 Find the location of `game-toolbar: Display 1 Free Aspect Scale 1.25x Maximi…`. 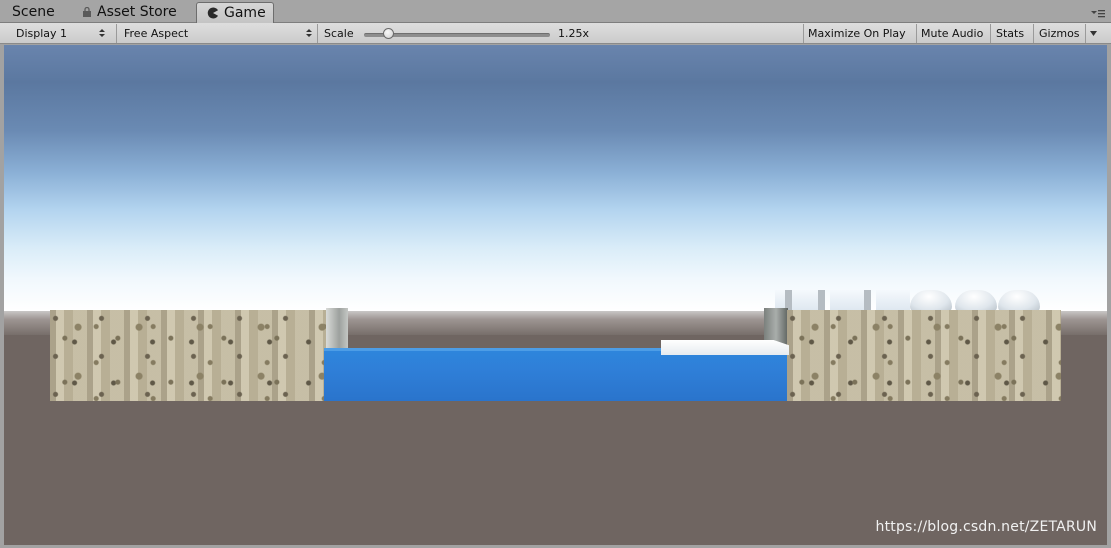

game-toolbar: Display 1 Free Aspect Scale 1.25x Maximi… is located at coordinates (555, 33).